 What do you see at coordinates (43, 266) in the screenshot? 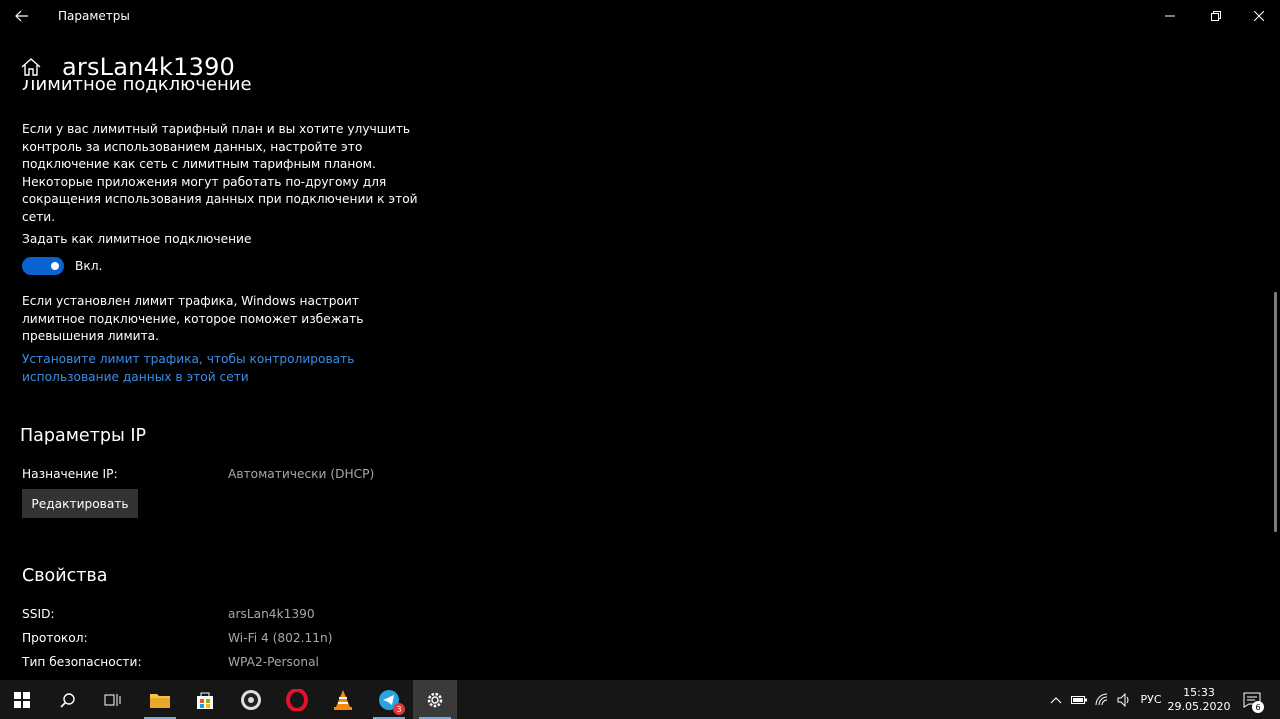
I see `metered-toggle` at bounding box center [43, 266].